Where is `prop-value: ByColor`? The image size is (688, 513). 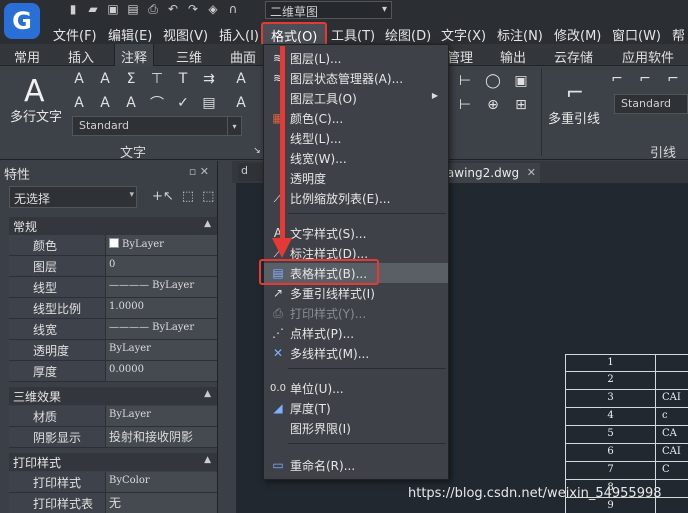 prop-value: ByColor is located at coordinates (161, 482).